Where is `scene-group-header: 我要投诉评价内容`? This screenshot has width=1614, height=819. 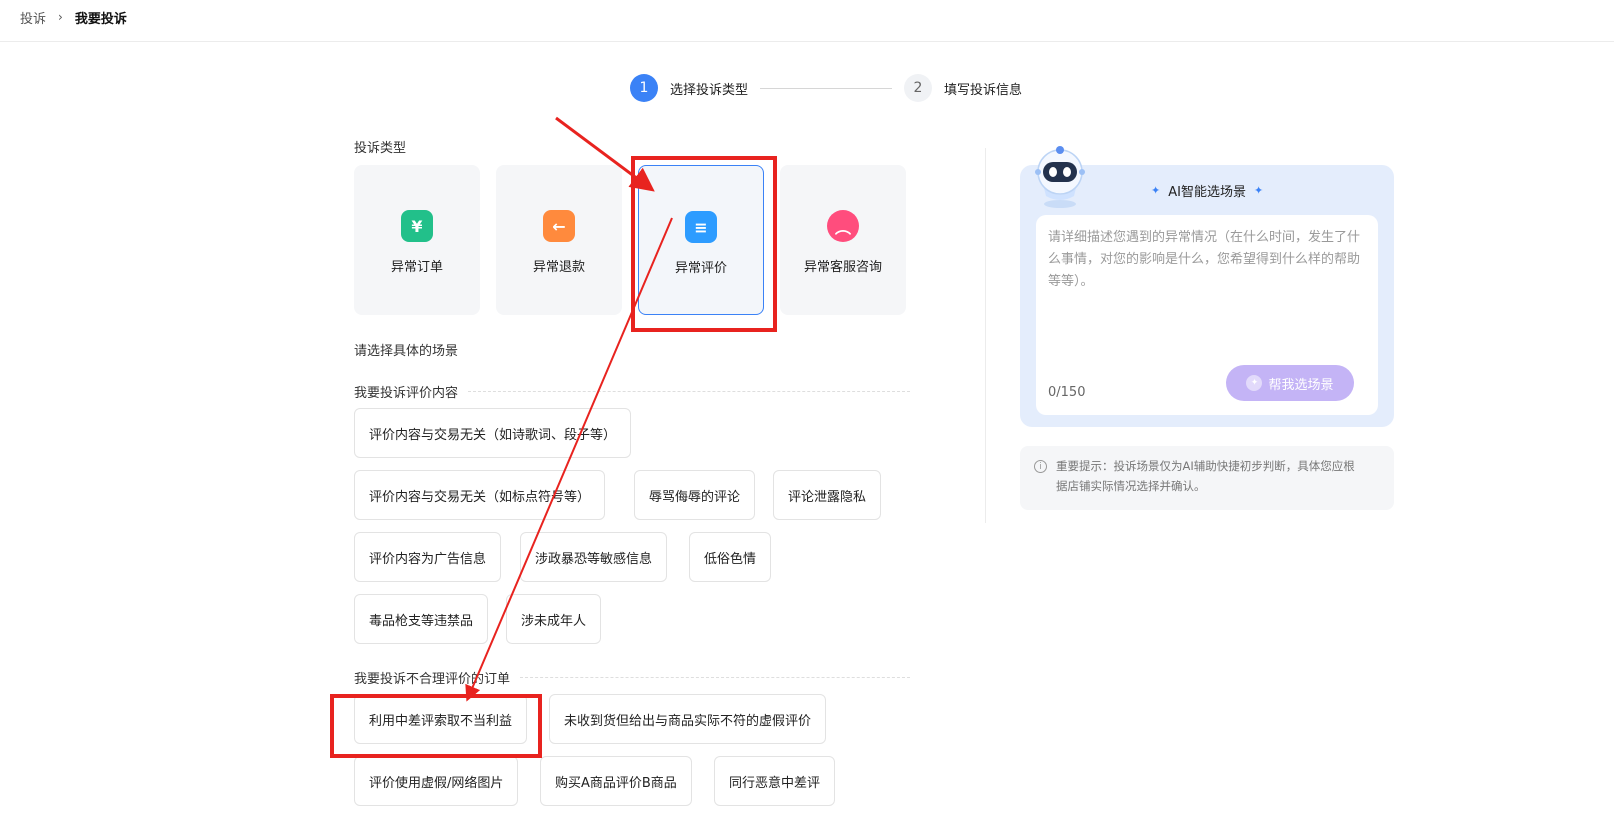 scene-group-header: 我要投诉评价内容 is located at coordinates (632, 391).